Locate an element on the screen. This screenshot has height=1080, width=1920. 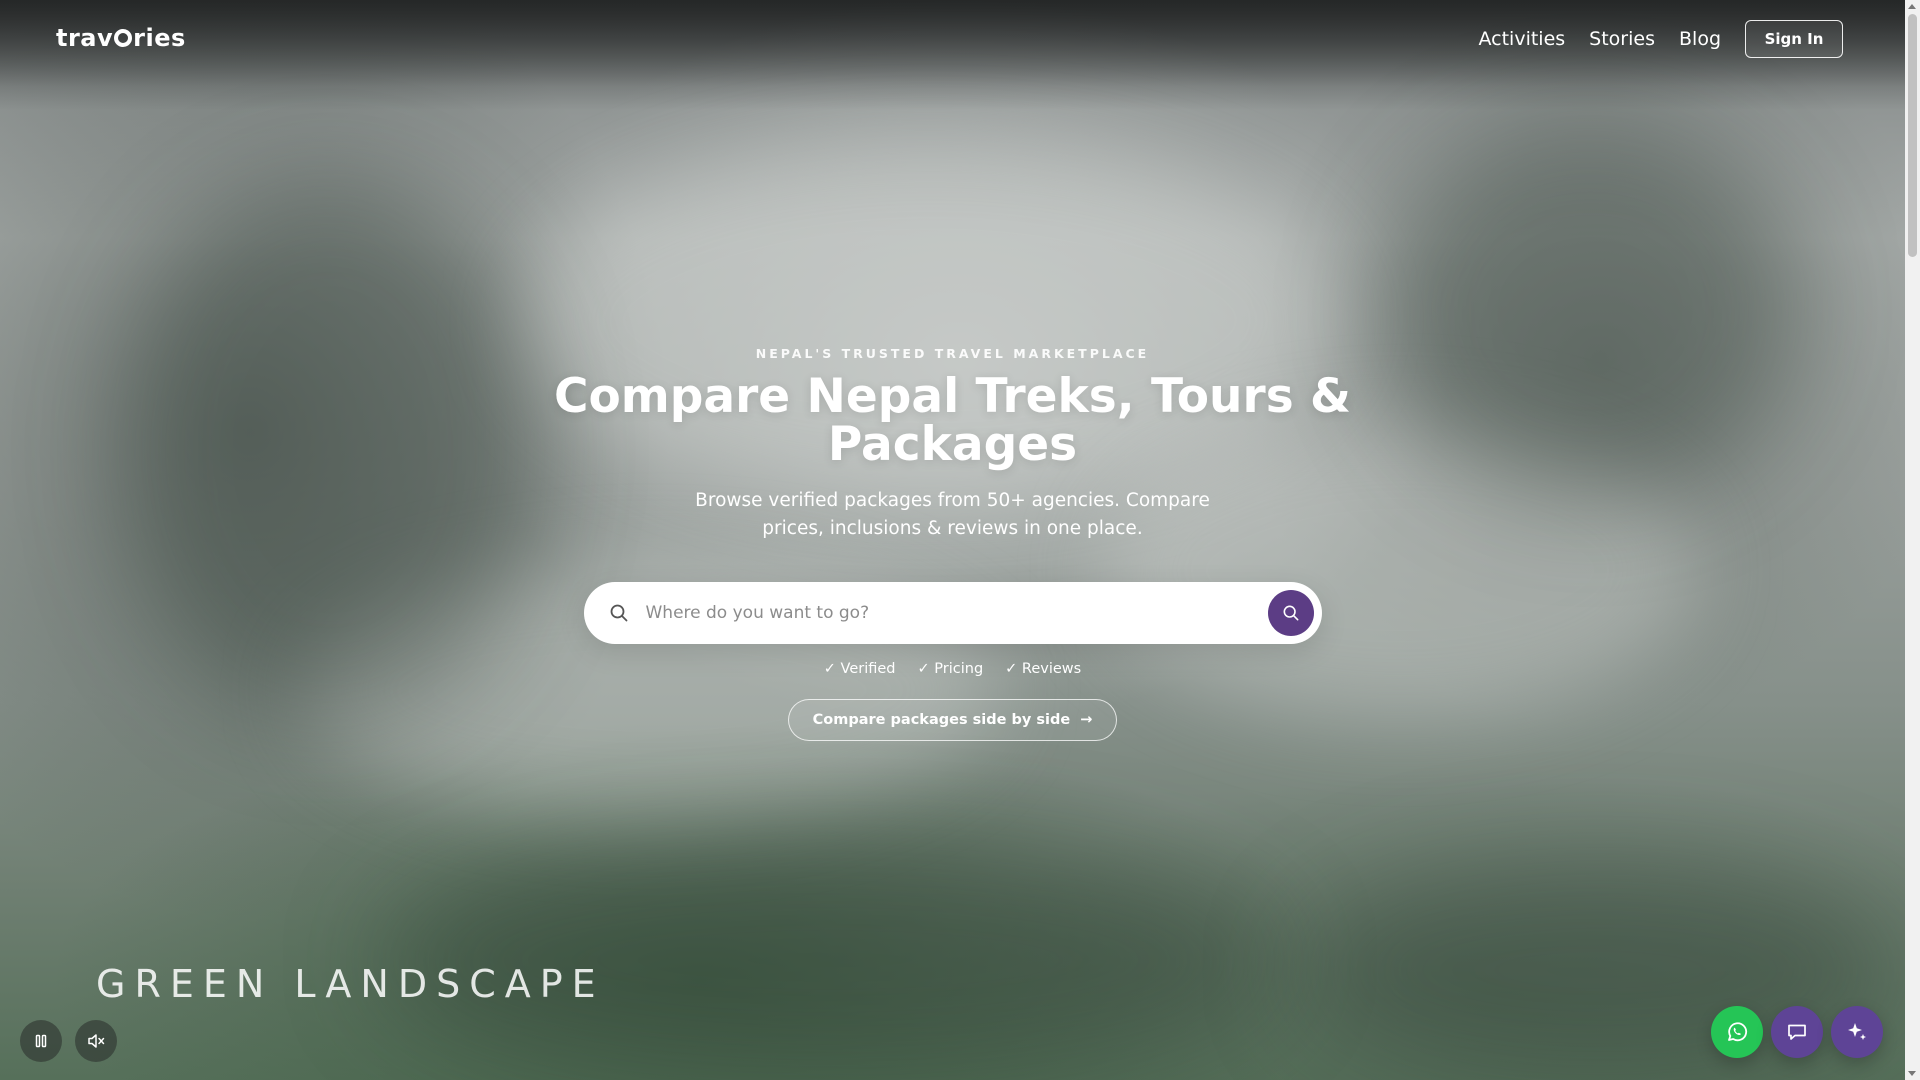
destination-search-input is located at coordinates (956, 613).